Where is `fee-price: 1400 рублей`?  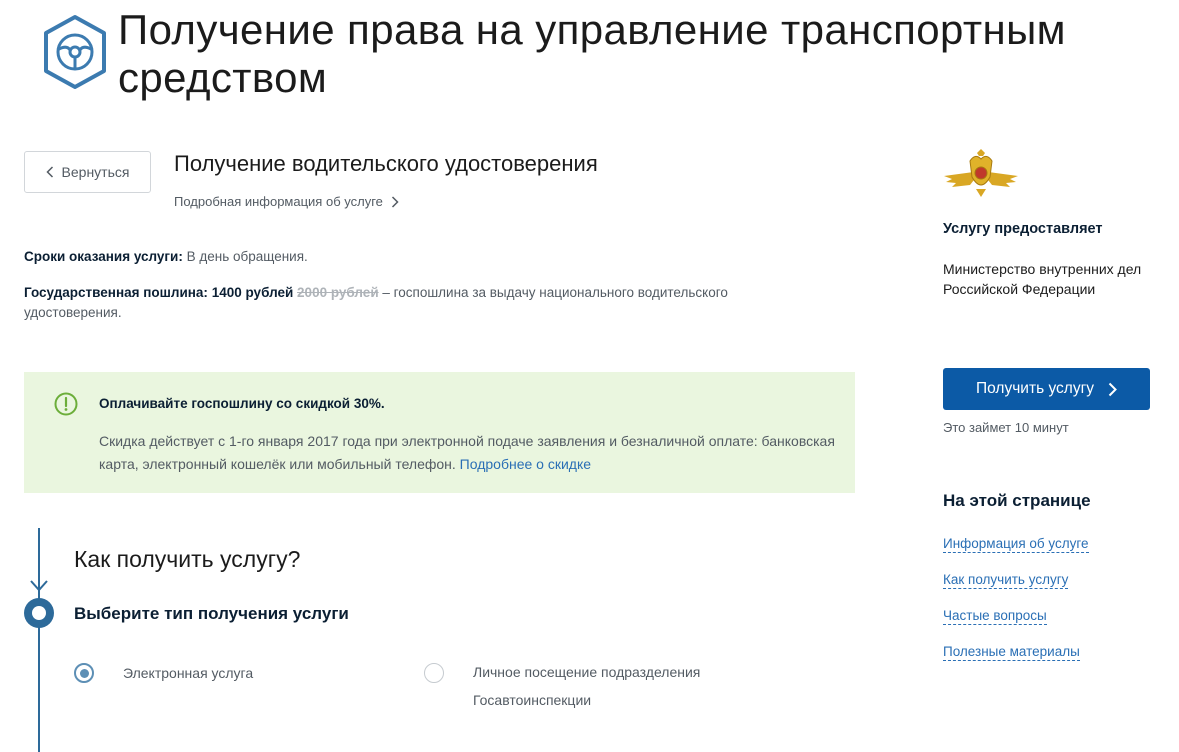 fee-price: 1400 рублей is located at coordinates (252, 292).